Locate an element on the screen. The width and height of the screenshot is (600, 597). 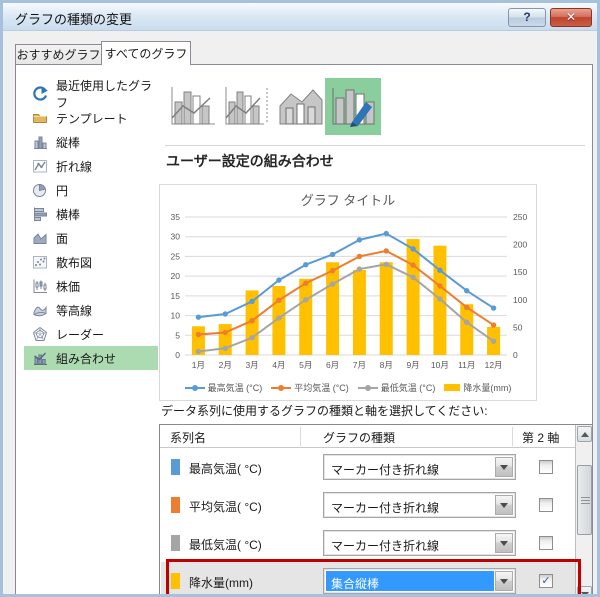
chart-type-dropdown: 集合縦棒 is located at coordinates (419, 581).